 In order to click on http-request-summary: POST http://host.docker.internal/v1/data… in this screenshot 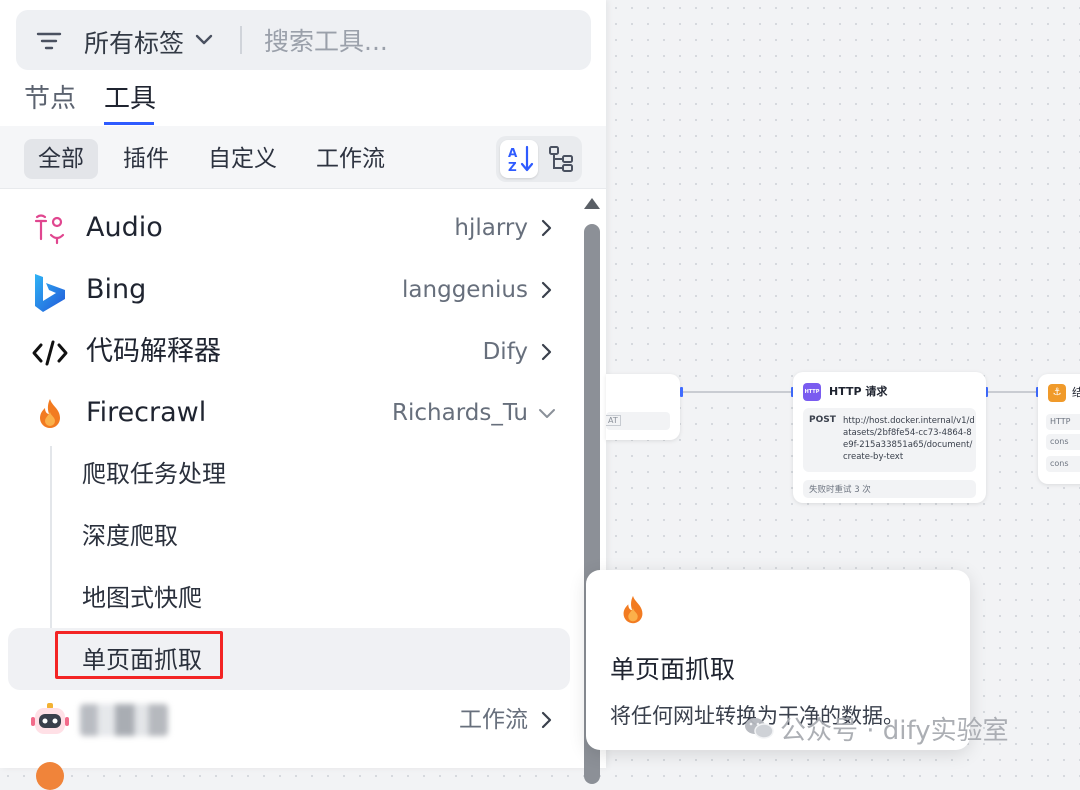, I will do `click(889, 440)`.